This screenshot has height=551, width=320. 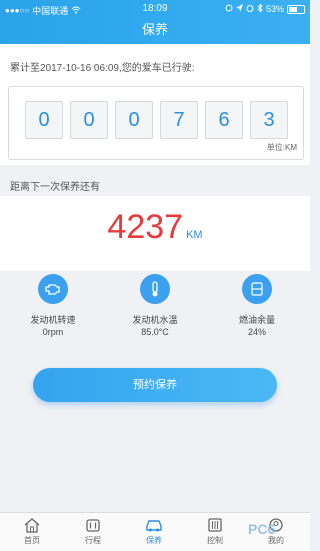 I want to click on fuel-tank-icon, so click(x=257, y=289).